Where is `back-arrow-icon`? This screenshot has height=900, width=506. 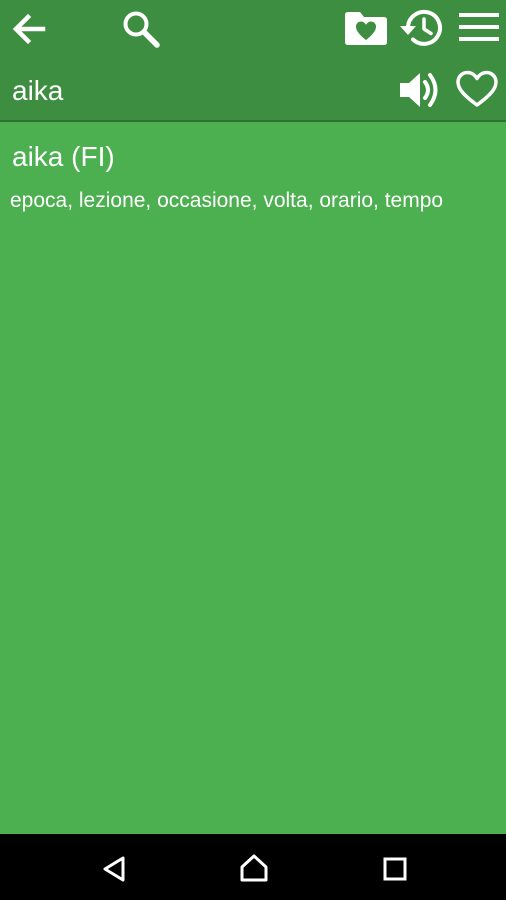
back-arrow-icon is located at coordinates (29, 29).